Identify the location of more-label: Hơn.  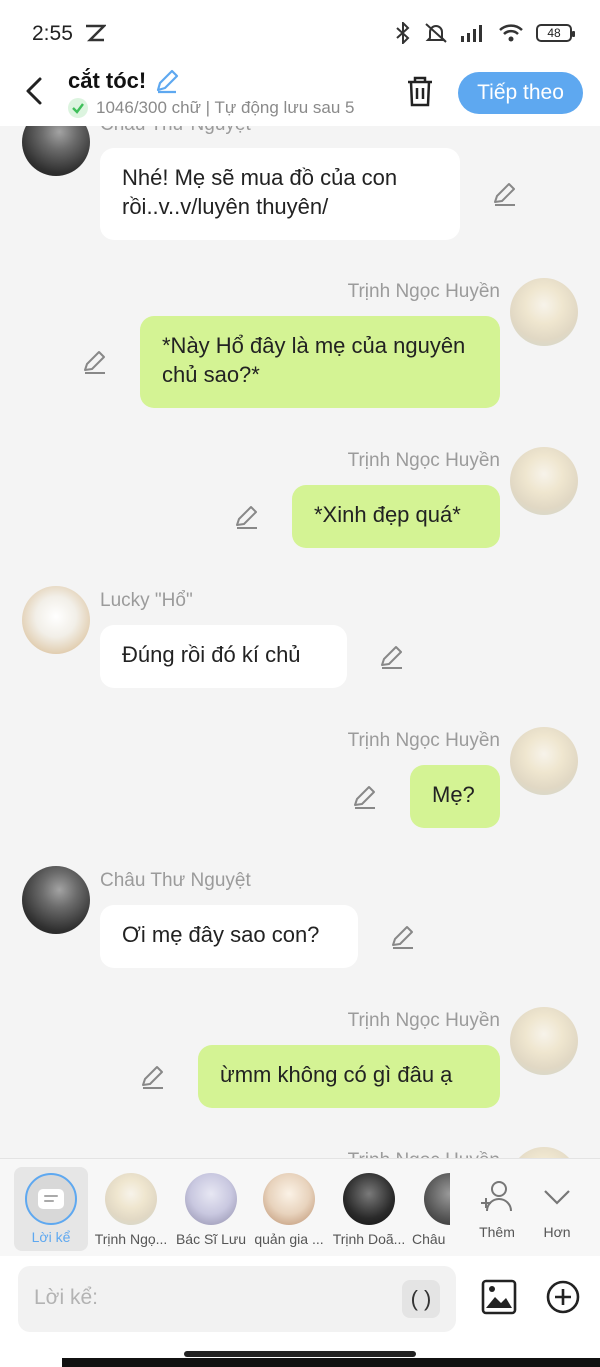
(557, 1232).